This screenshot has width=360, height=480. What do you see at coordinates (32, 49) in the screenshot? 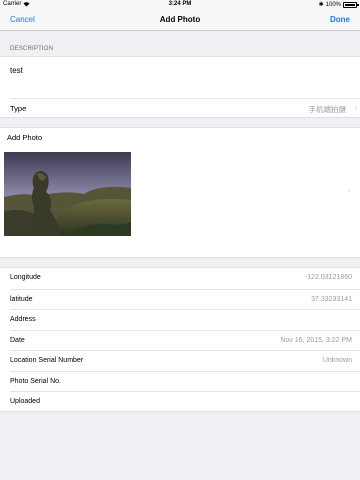
I see `description-header: DESCRIPTION` at bounding box center [32, 49].